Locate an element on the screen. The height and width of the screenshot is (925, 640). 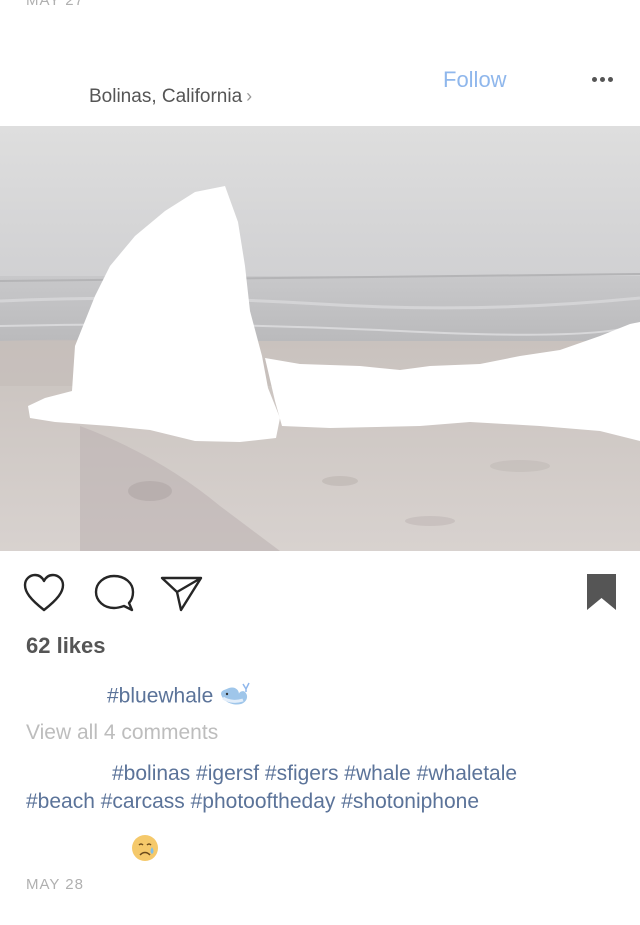
post-actions is located at coordinates (322, 593).